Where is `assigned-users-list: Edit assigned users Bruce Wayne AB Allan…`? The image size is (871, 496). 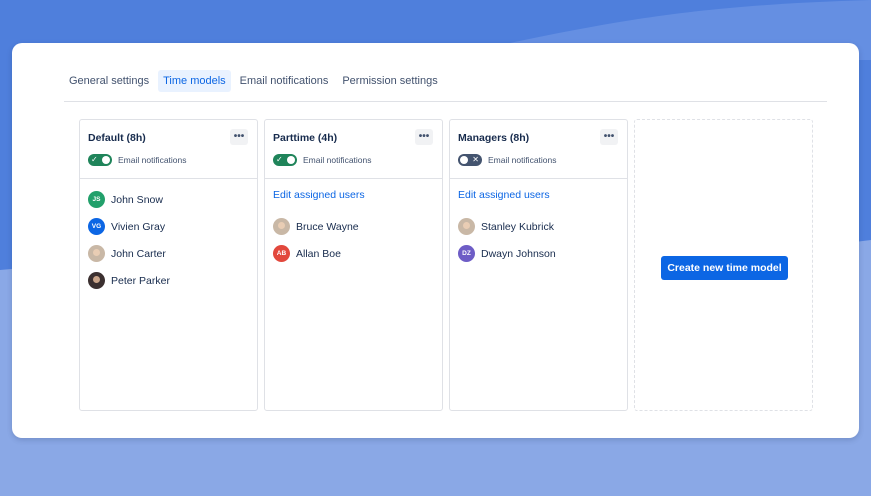
assigned-users-list: Edit assigned users Bruce Wayne AB Allan… is located at coordinates (353, 226).